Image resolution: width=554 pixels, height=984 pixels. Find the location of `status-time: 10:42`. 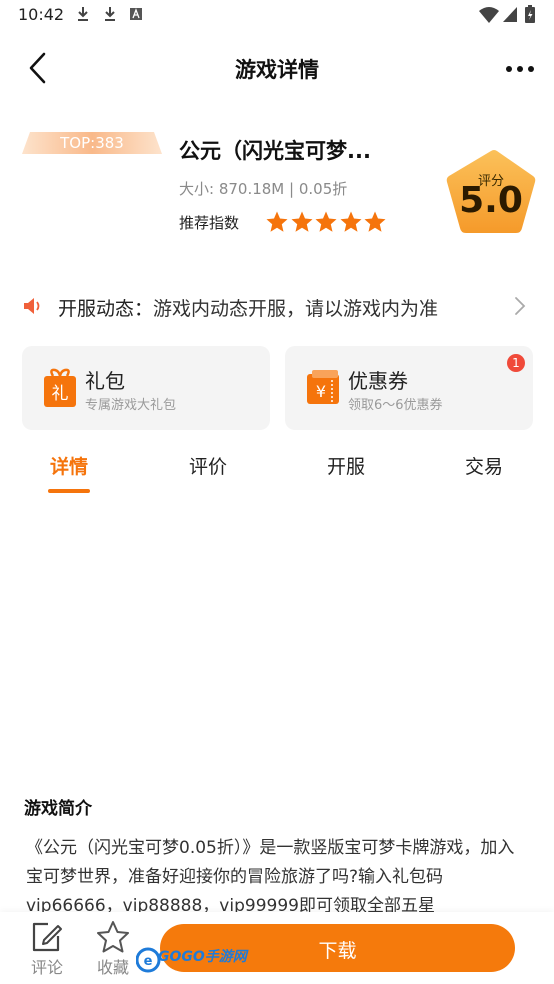

status-time: 10:42 is located at coordinates (41, 14).